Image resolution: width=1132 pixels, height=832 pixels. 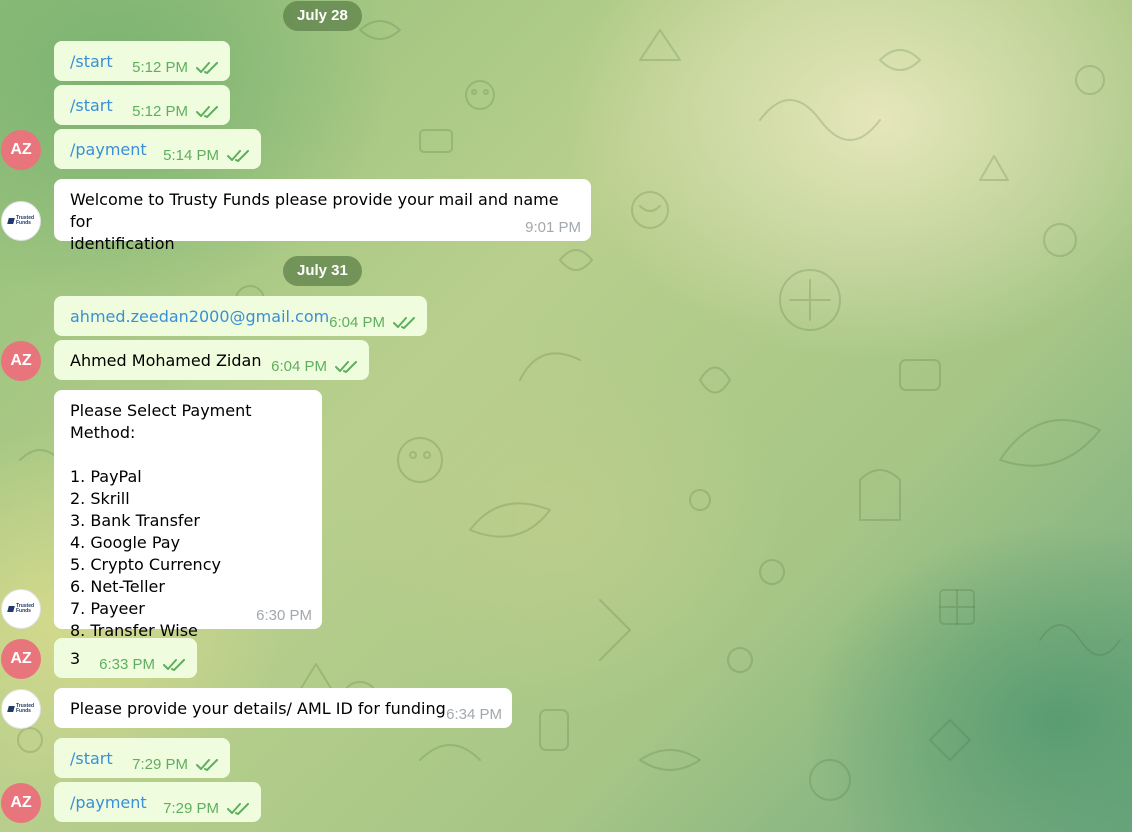 I want to click on message-meta: 6:33 PM, so click(x=143, y=664).